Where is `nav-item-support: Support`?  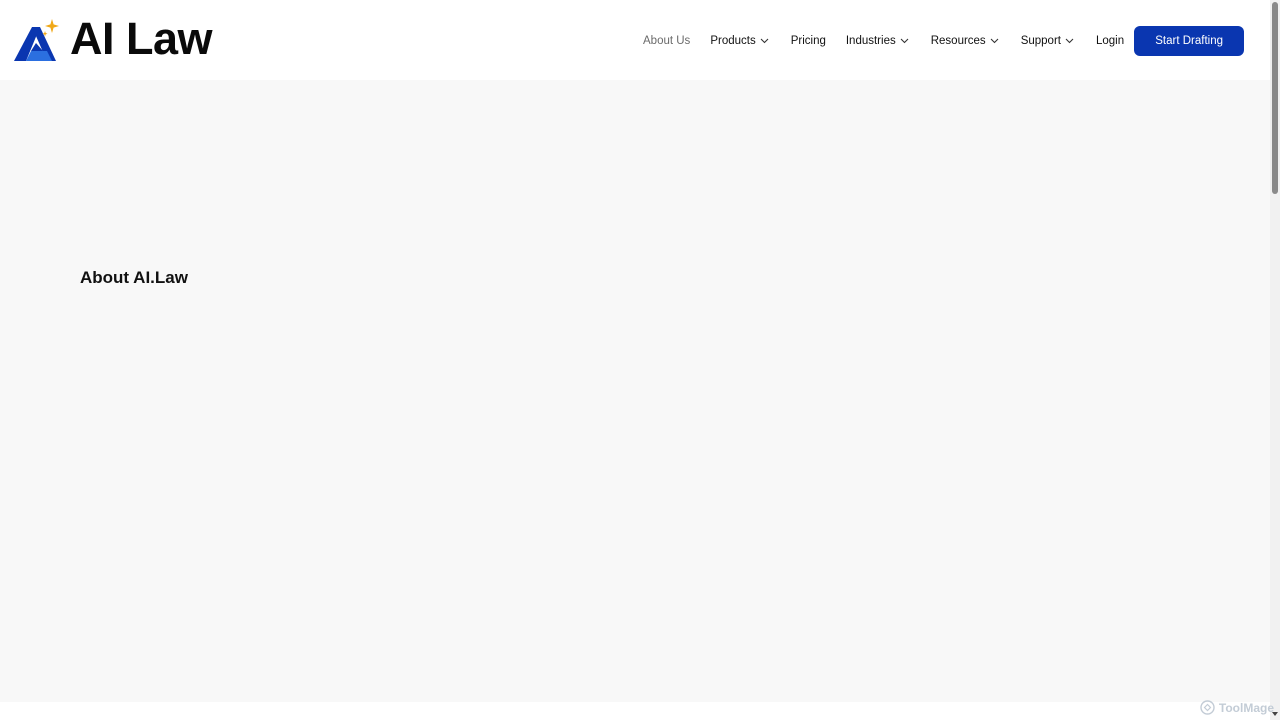 nav-item-support: Support is located at coordinates (1047, 41).